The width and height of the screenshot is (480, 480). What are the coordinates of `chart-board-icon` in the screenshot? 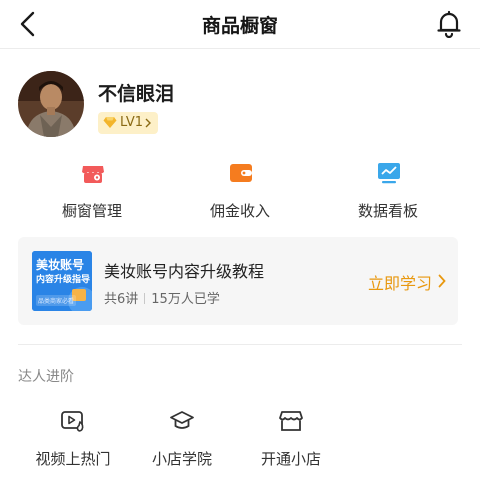 It's located at (389, 173).